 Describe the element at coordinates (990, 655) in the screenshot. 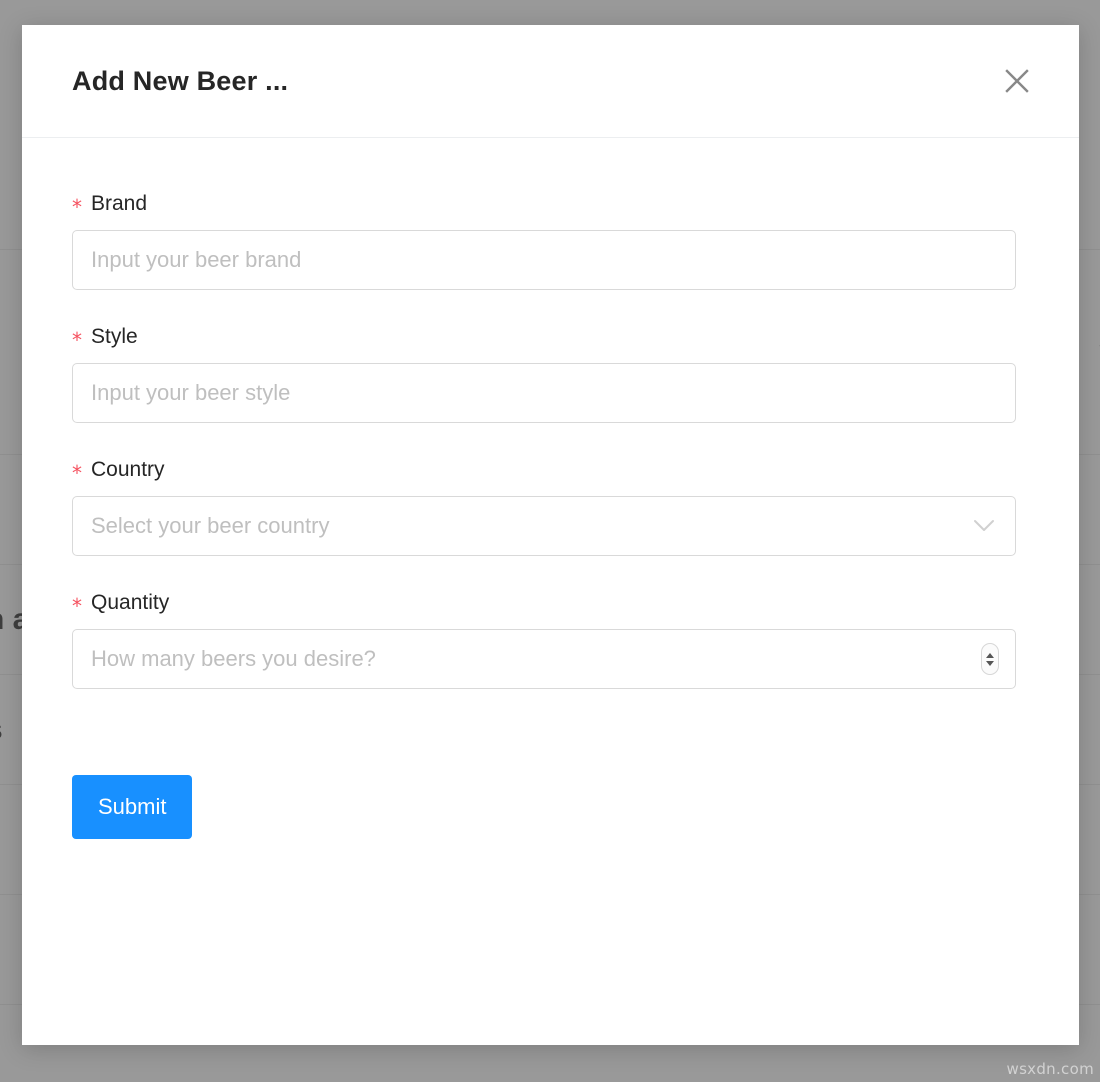

I see `stepper-up-icon` at that location.